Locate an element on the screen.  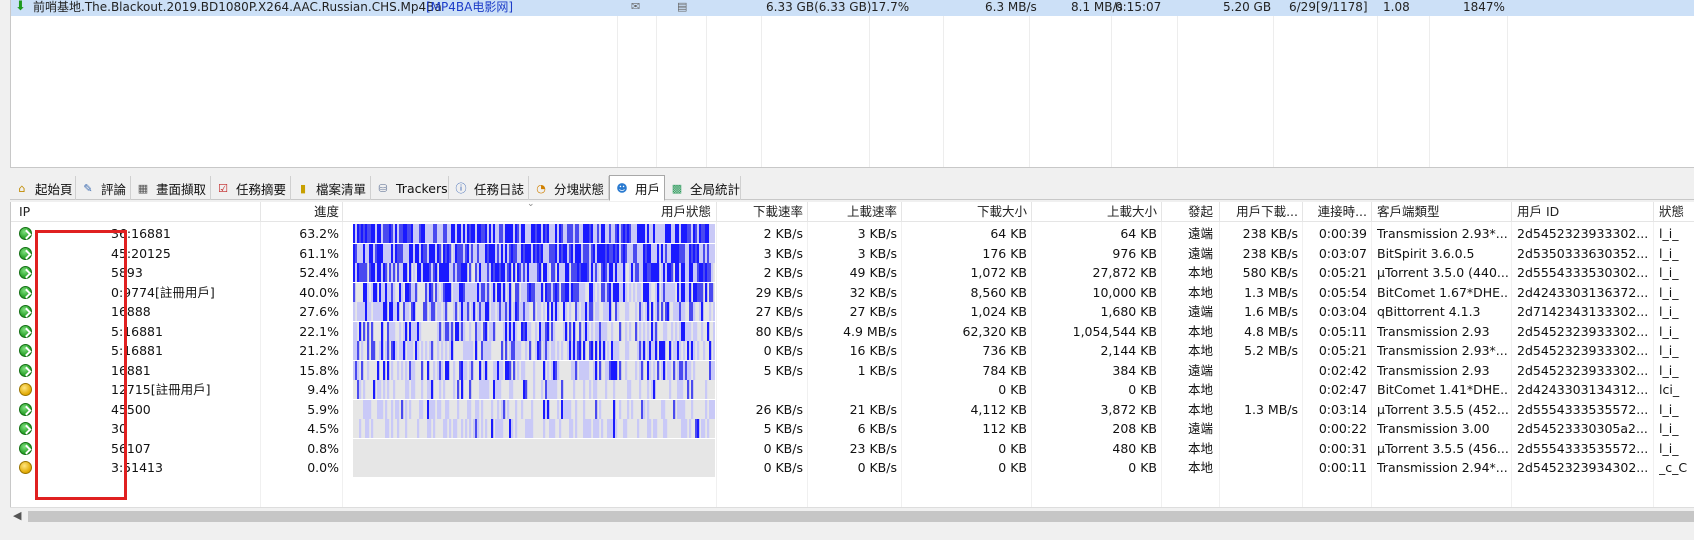
tab-global-stats: ▩ 全局統計 is located at coordinates (703, 188).